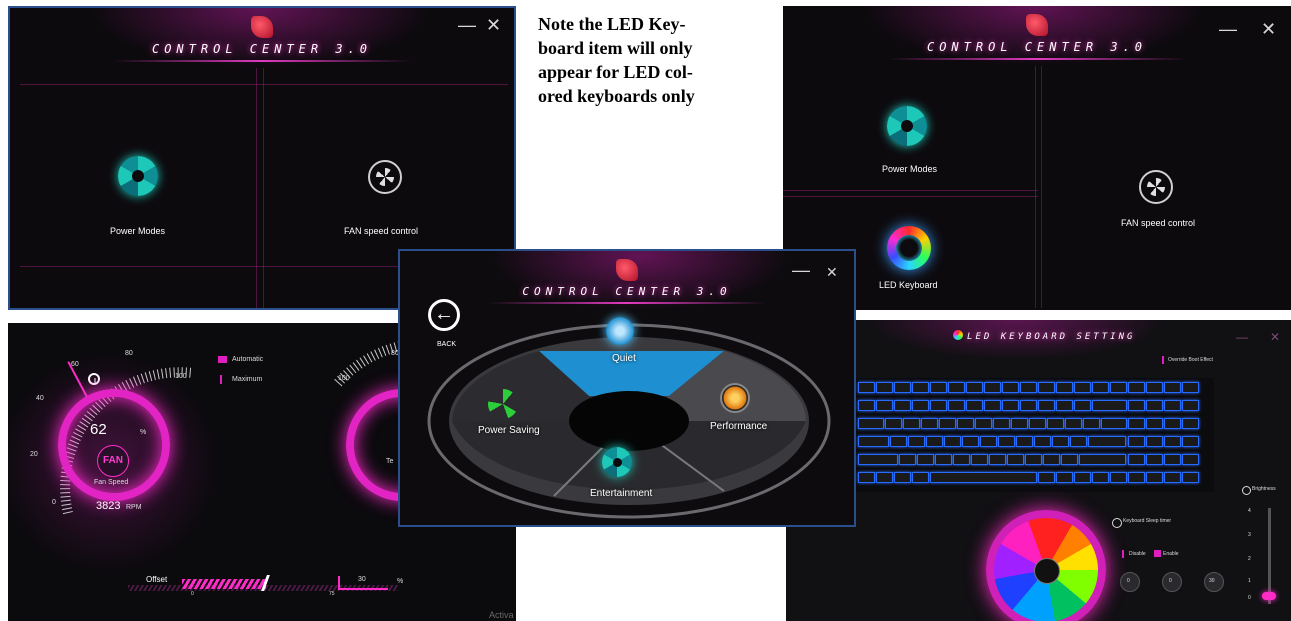 Image resolution: width=1291 pixels, height=621 pixels. What do you see at coordinates (1046, 565) in the screenshot?
I see `color-wheel` at bounding box center [1046, 565].